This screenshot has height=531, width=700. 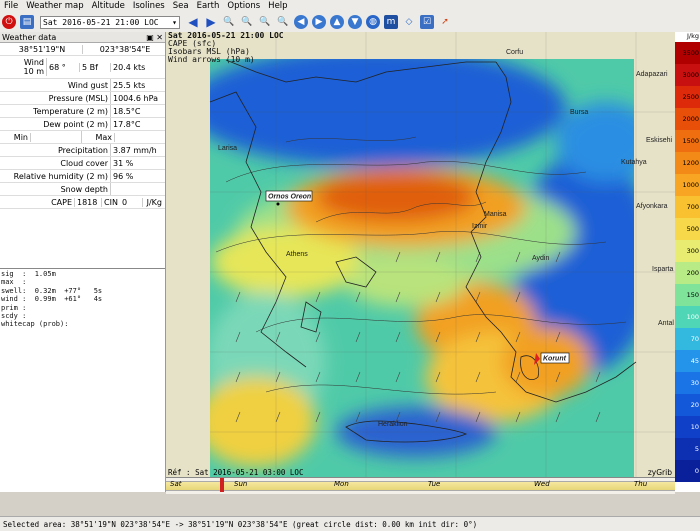 What do you see at coordinates (393, 424) in the screenshot?
I see `place-heraklion: Heraklion` at bounding box center [393, 424].